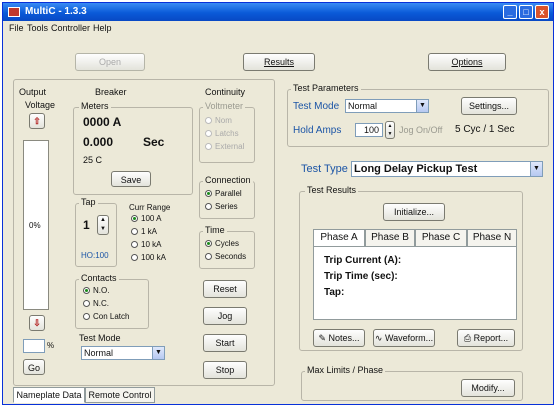 This screenshot has height=407, width=556. What do you see at coordinates (369, 130) in the screenshot?
I see `hold-amps-input: 100` at bounding box center [369, 130].